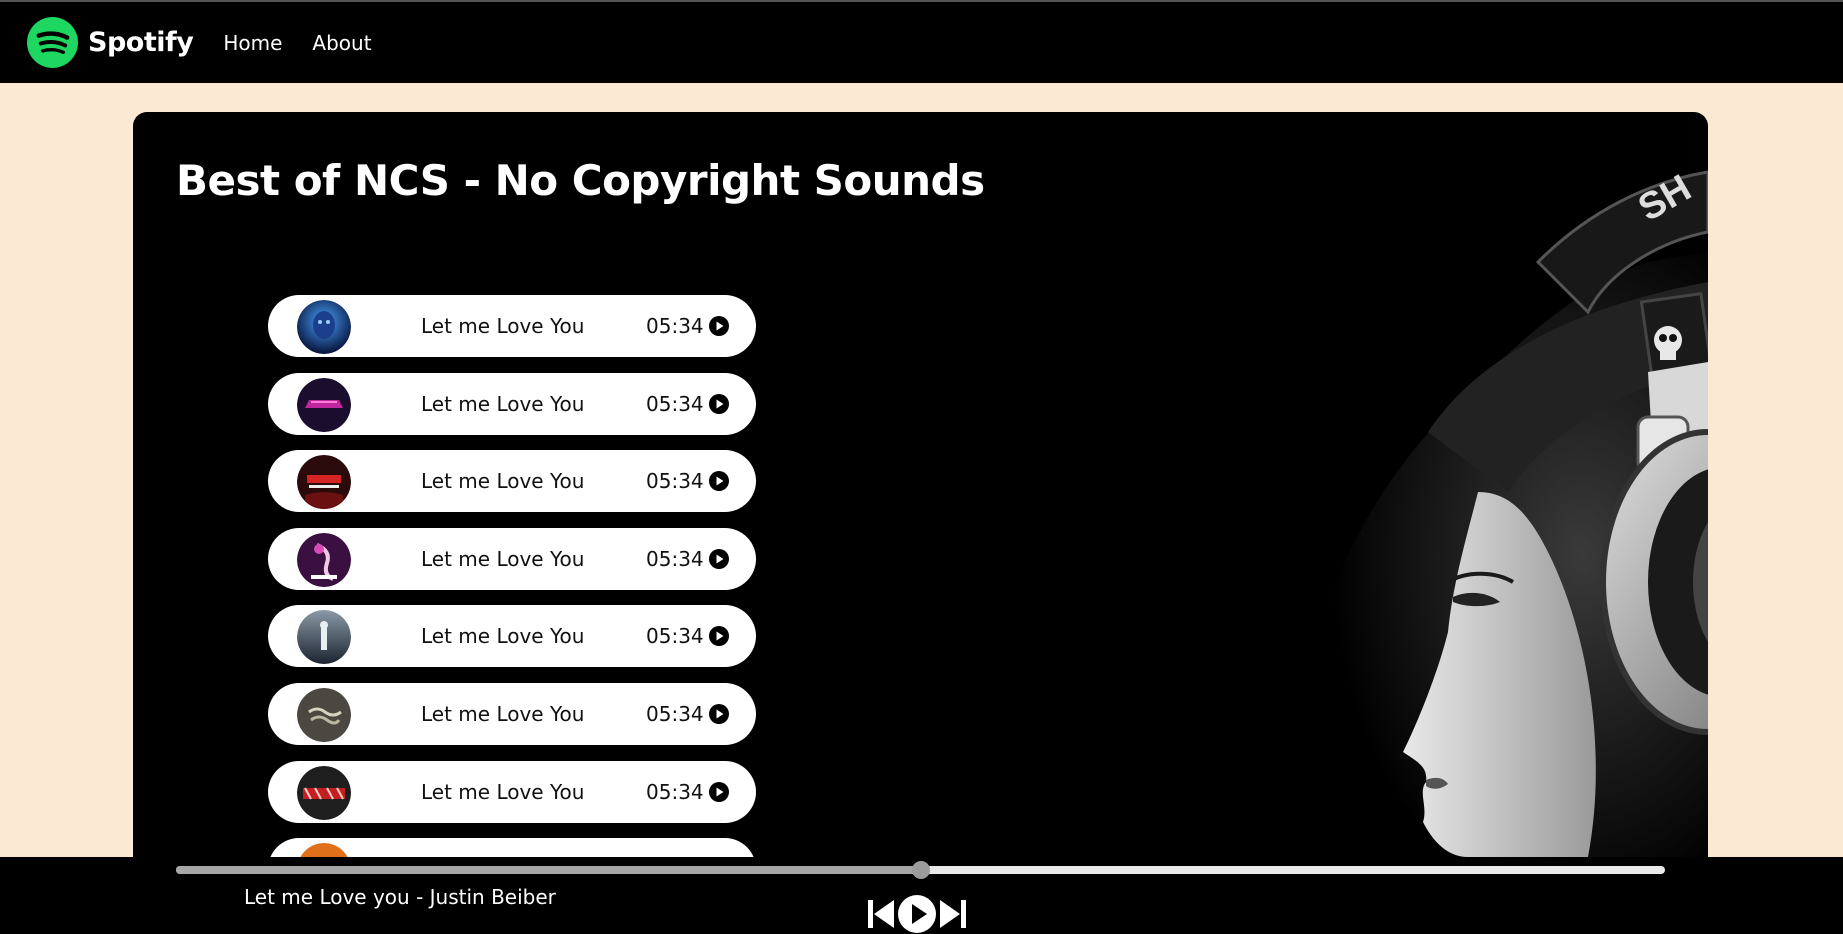 This screenshot has width=1843, height=934. I want to click on play-icon, so click(917, 914).